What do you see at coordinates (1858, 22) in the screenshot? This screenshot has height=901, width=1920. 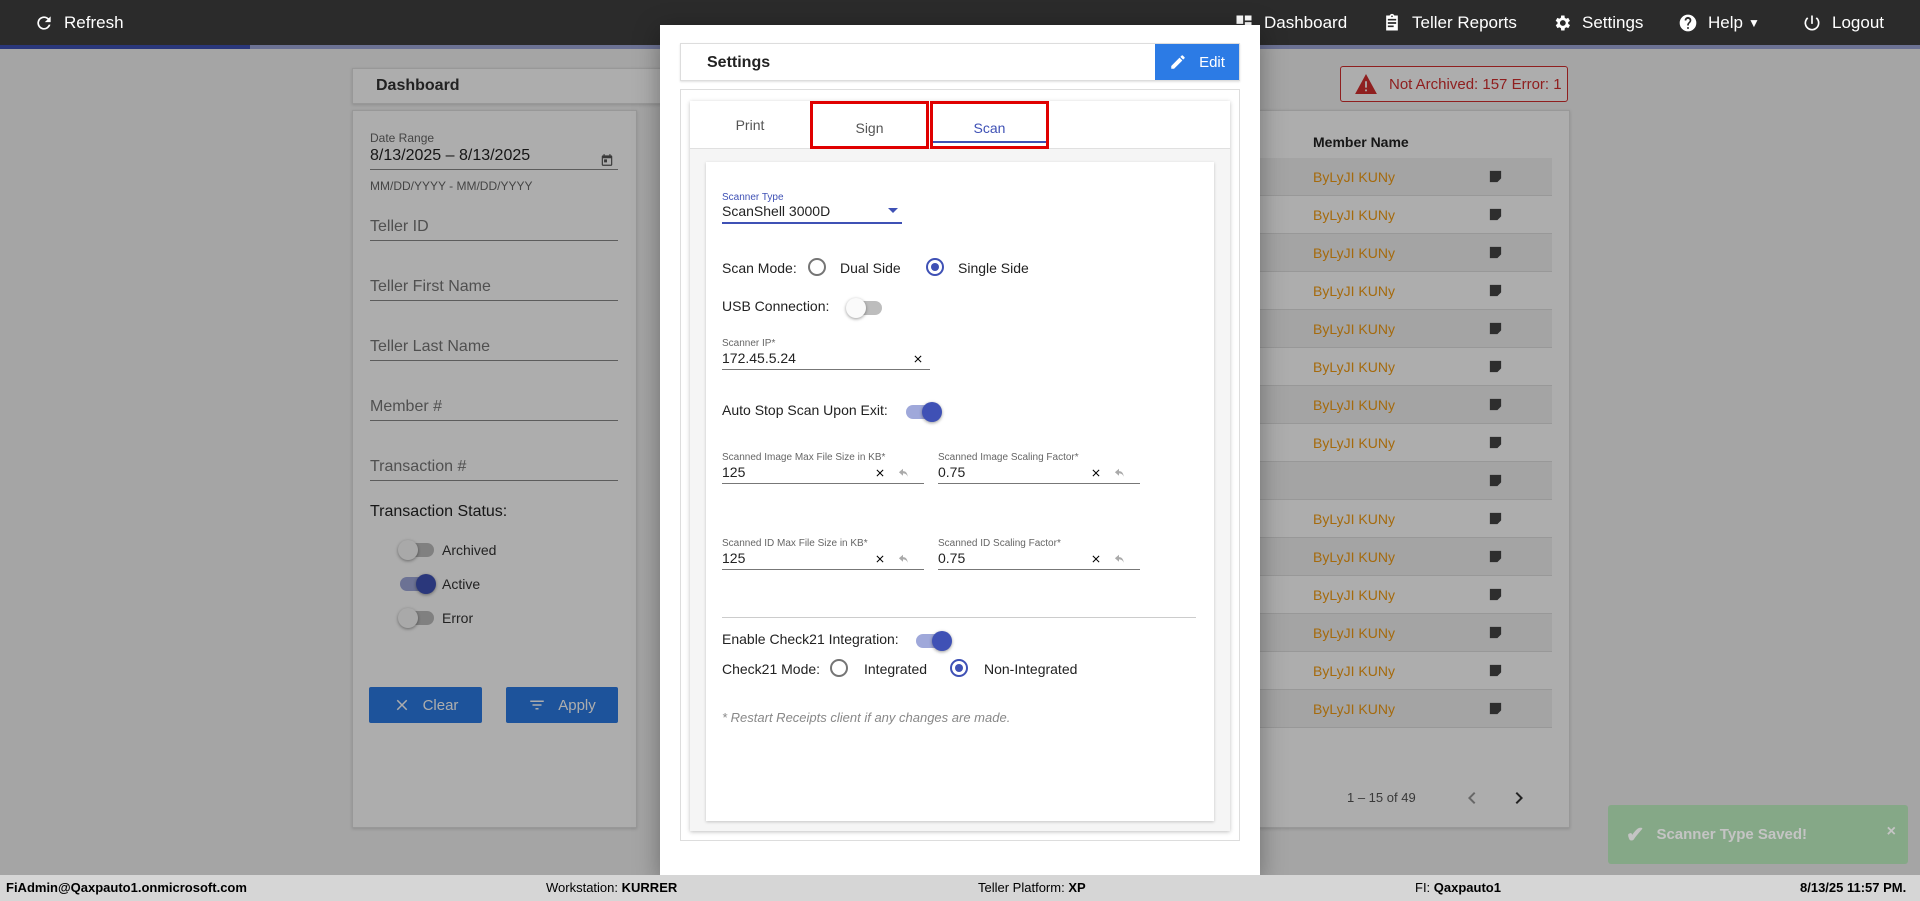 I see `nav-logout-label: Logout` at bounding box center [1858, 22].